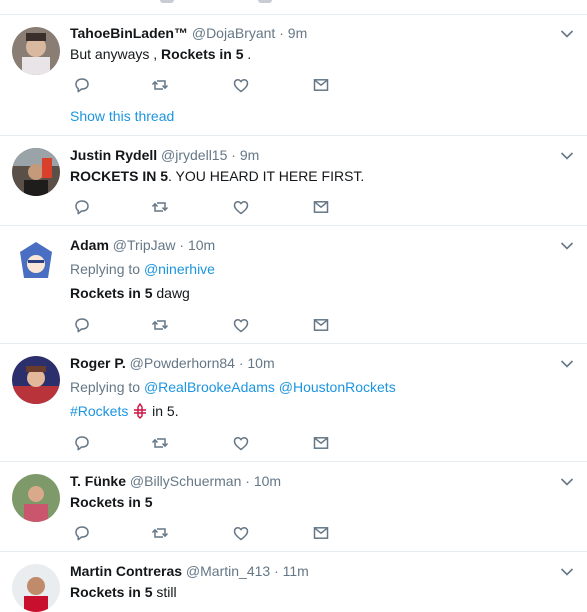  Describe the element at coordinates (296, 571) in the screenshot. I see `timestamp: 11m` at that location.